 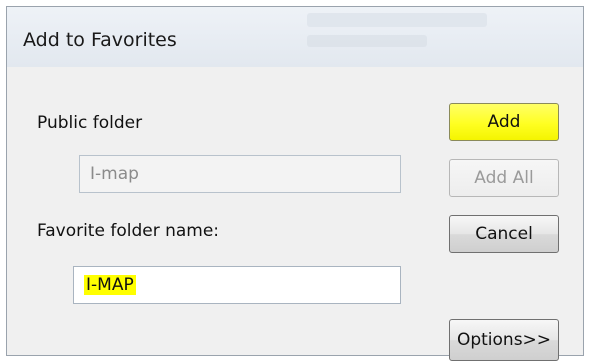 What do you see at coordinates (504, 178) in the screenshot?
I see `add-all-button: Add All` at bounding box center [504, 178].